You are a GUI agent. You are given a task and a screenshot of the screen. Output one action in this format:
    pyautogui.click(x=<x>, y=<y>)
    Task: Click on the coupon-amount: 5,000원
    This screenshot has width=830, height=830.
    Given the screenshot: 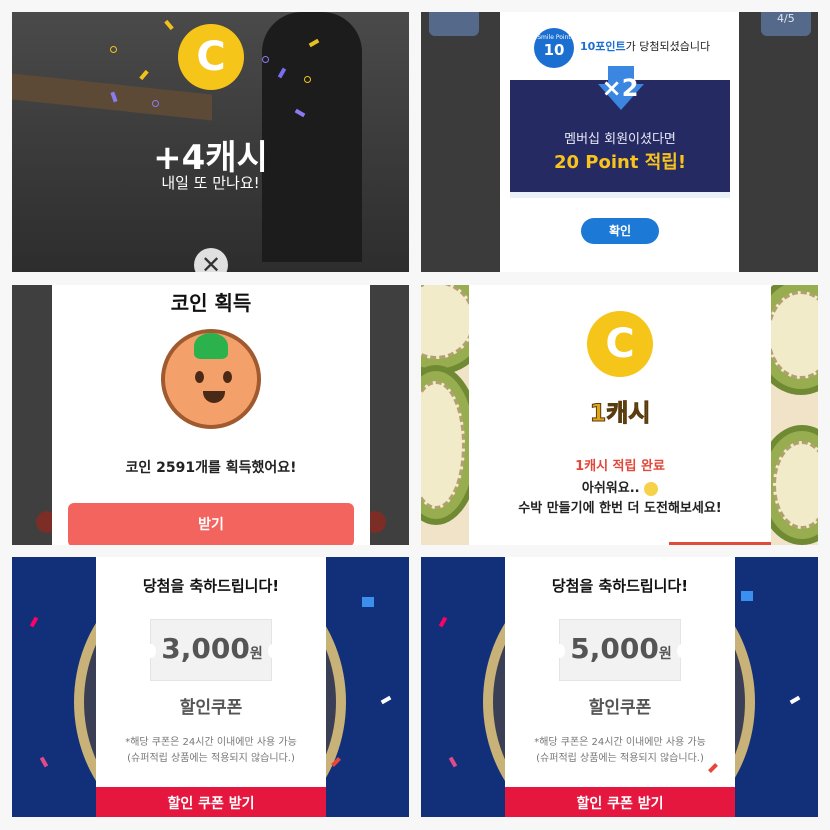 What is the action you would take?
    pyautogui.click(x=621, y=648)
    